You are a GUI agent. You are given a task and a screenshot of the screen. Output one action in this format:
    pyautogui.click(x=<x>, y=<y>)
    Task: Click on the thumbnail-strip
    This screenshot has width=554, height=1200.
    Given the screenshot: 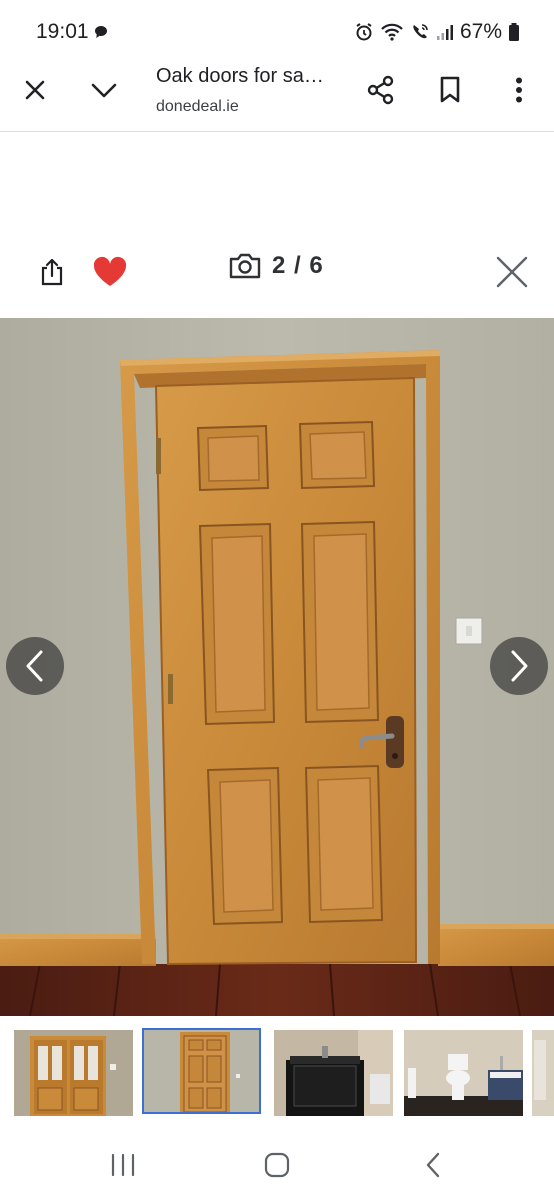 What is the action you would take?
    pyautogui.click(x=277, y=1073)
    